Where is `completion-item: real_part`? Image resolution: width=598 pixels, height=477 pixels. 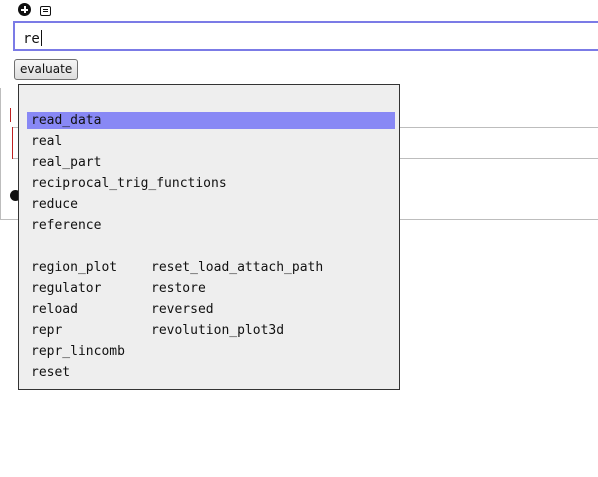
completion-item: real_part is located at coordinates (66, 162).